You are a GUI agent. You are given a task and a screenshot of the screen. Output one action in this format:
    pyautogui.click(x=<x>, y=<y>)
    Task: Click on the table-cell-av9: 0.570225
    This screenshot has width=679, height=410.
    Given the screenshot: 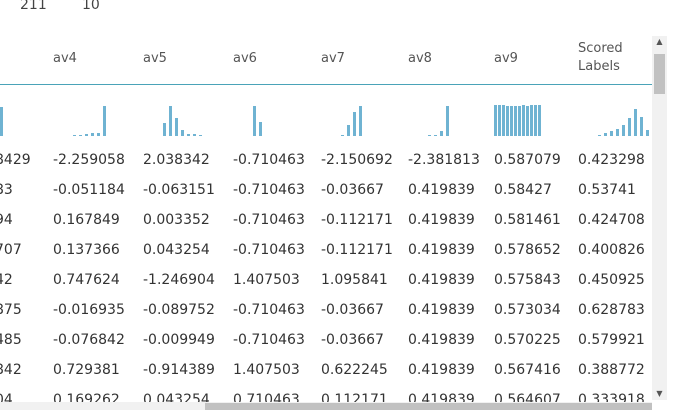 What is the action you would take?
    pyautogui.click(x=527, y=340)
    